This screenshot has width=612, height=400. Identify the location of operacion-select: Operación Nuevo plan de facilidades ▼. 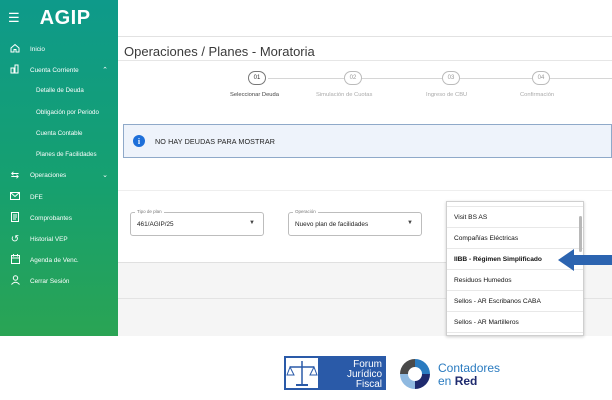
(355, 222).